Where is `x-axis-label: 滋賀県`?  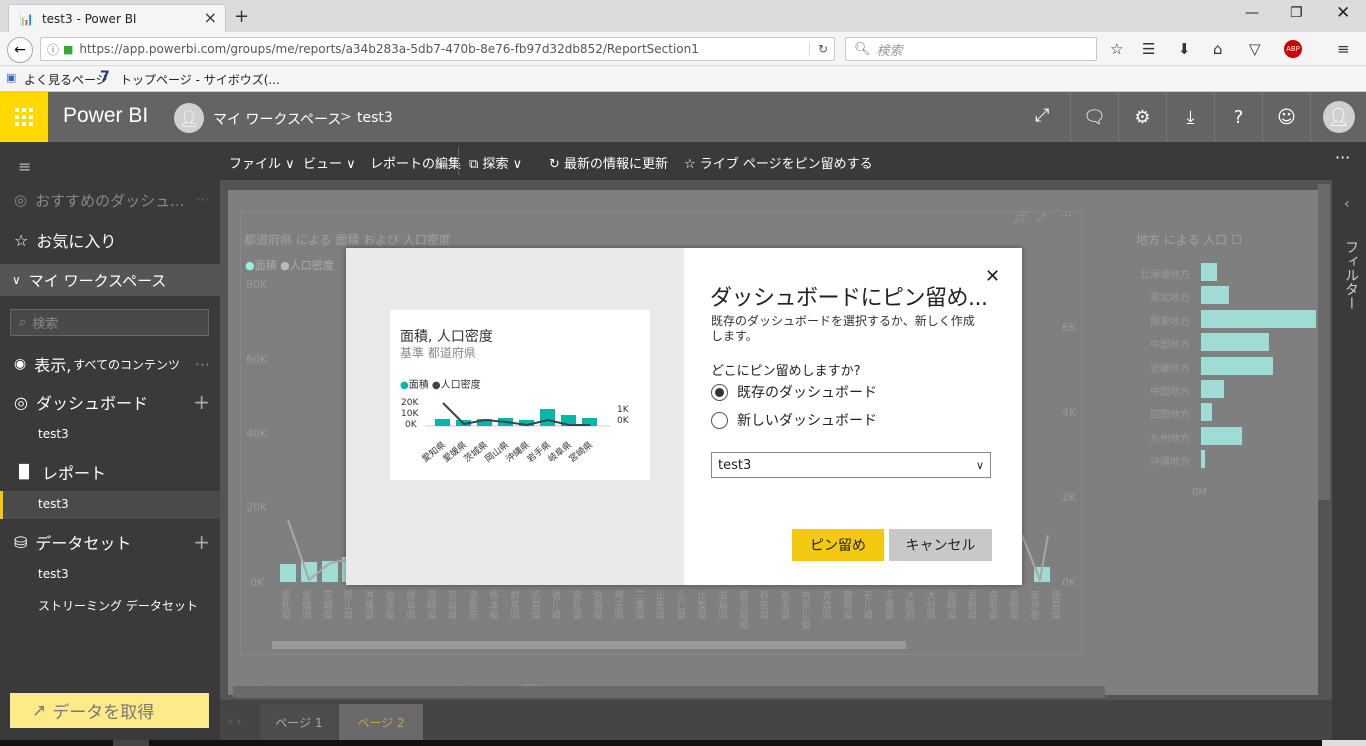 x-axis-label: 滋賀県 is located at coordinates (721, 605).